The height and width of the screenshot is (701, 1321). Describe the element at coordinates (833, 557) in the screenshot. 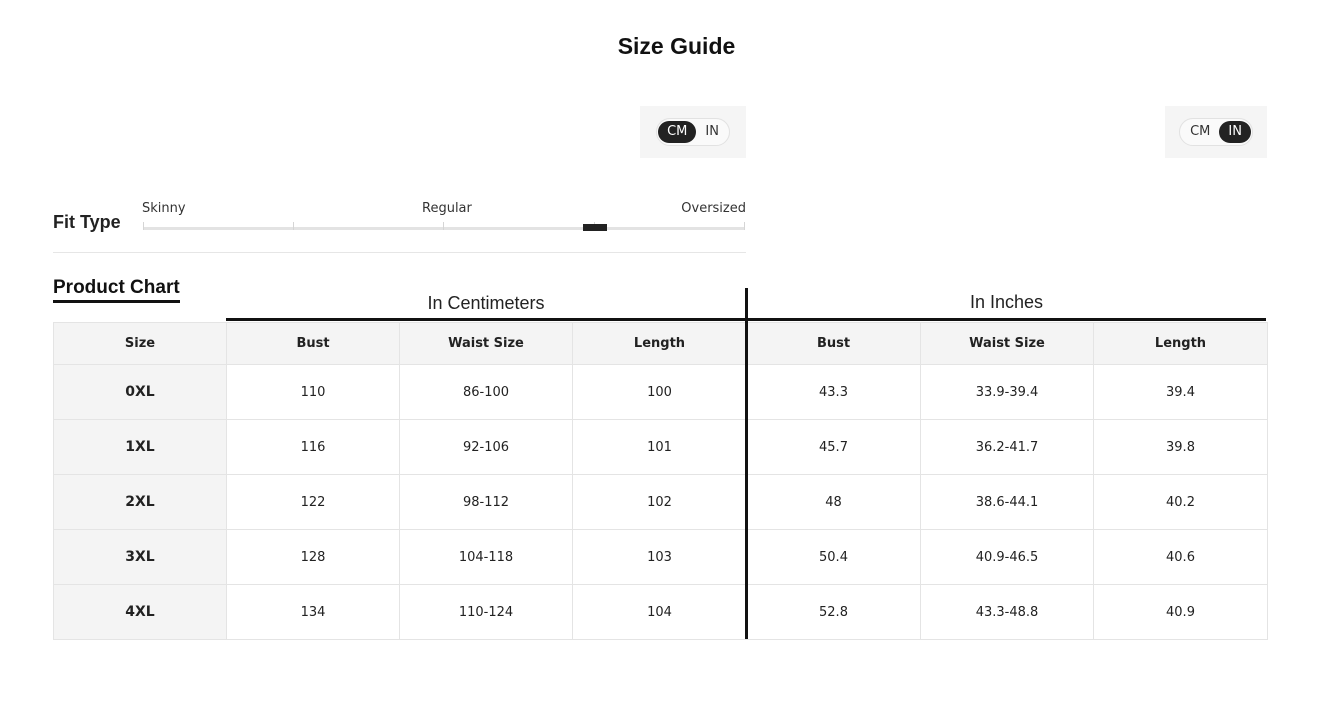

I see `bust-in-cell: 50.4` at that location.